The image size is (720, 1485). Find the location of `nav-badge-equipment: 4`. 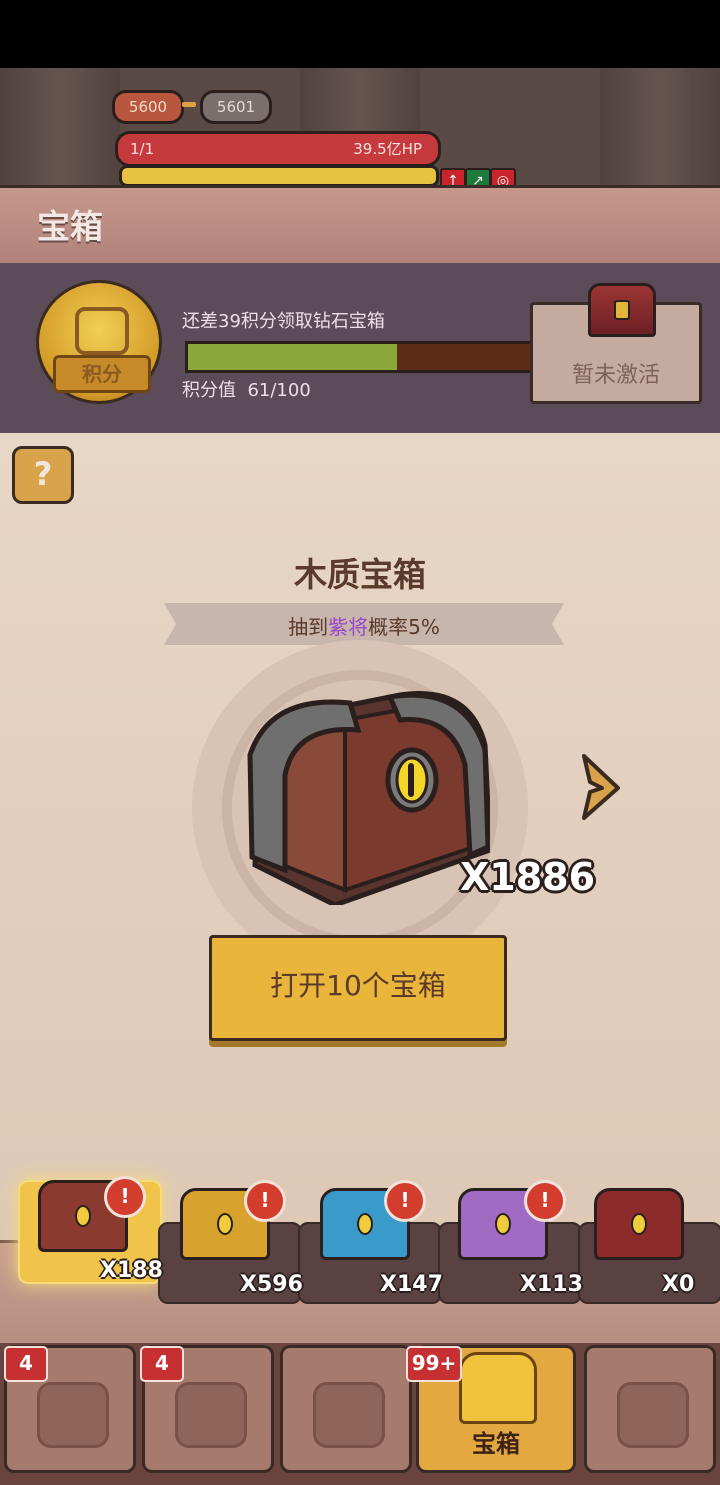

nav-badge-equipment: 4 is located at coordinates (162, 1364).